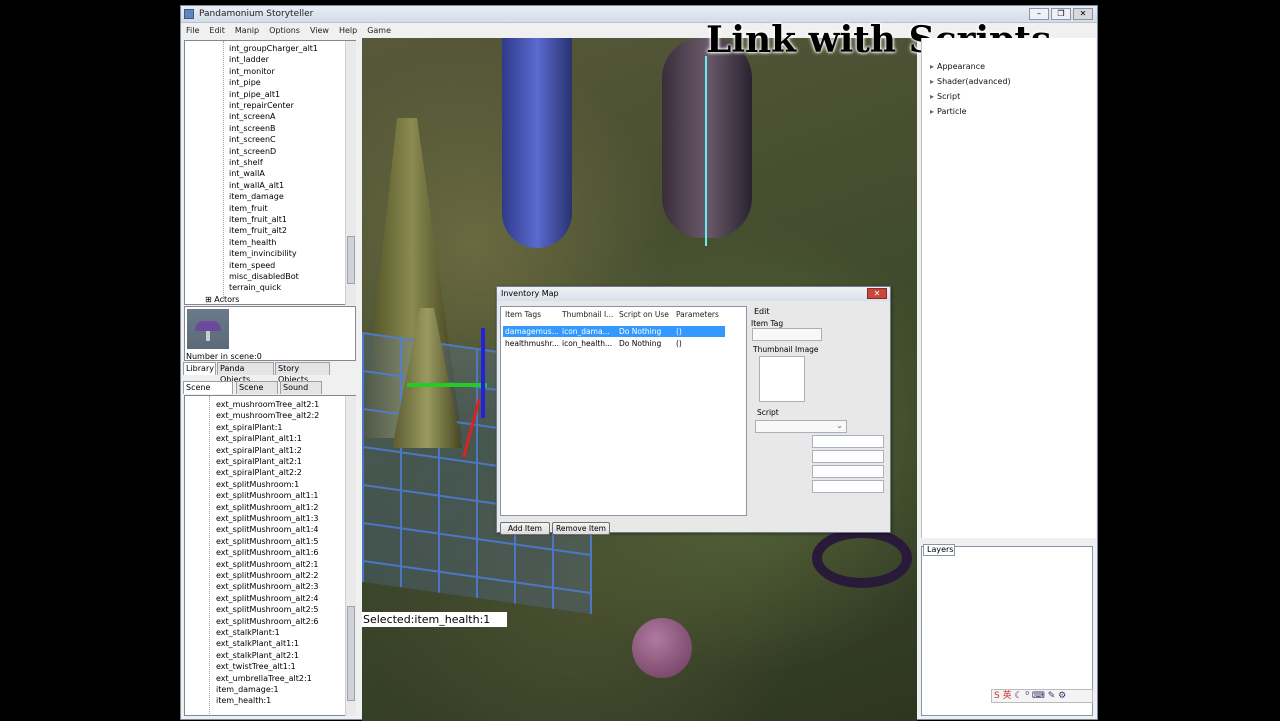 The width and height of the screenshot is (1280, 721). I want to click on scene-node: ext_splitMushroom_alt2:3, so click(267, 586).